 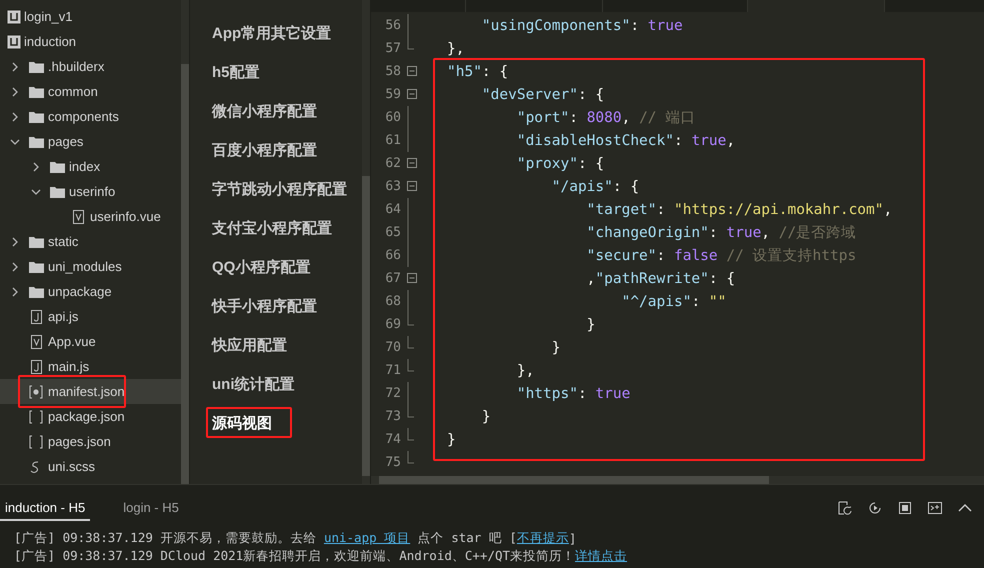 What do you see at coordinates (264, 306) in the screenshot?
I see `nav-item: 快手小程序配置` at bounding box center [264, 306].